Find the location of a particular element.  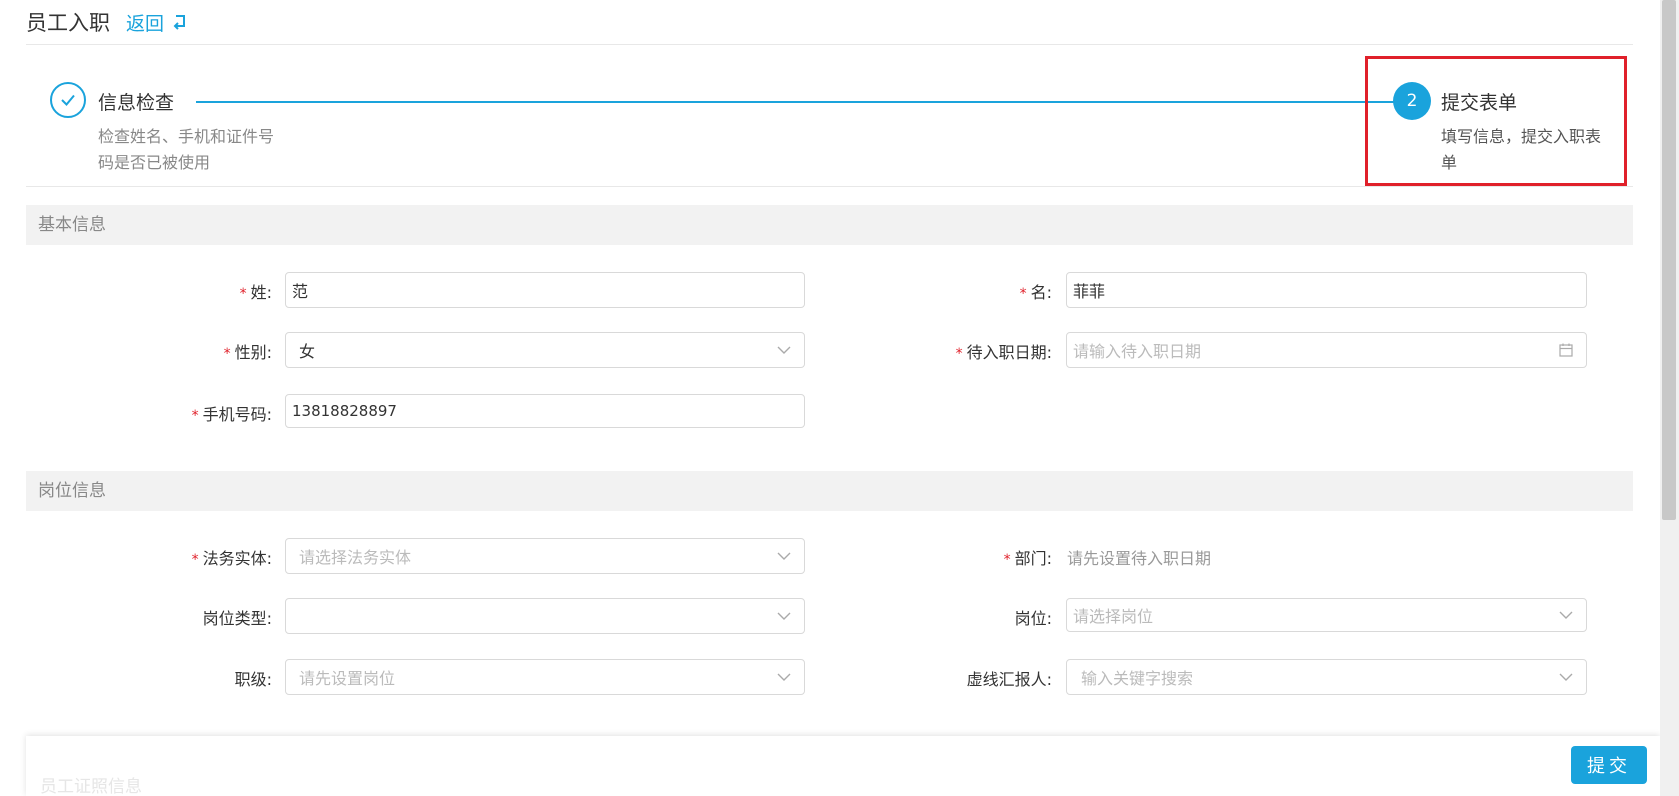

department-label: * 部门: is located at coordinates (1027, 558).